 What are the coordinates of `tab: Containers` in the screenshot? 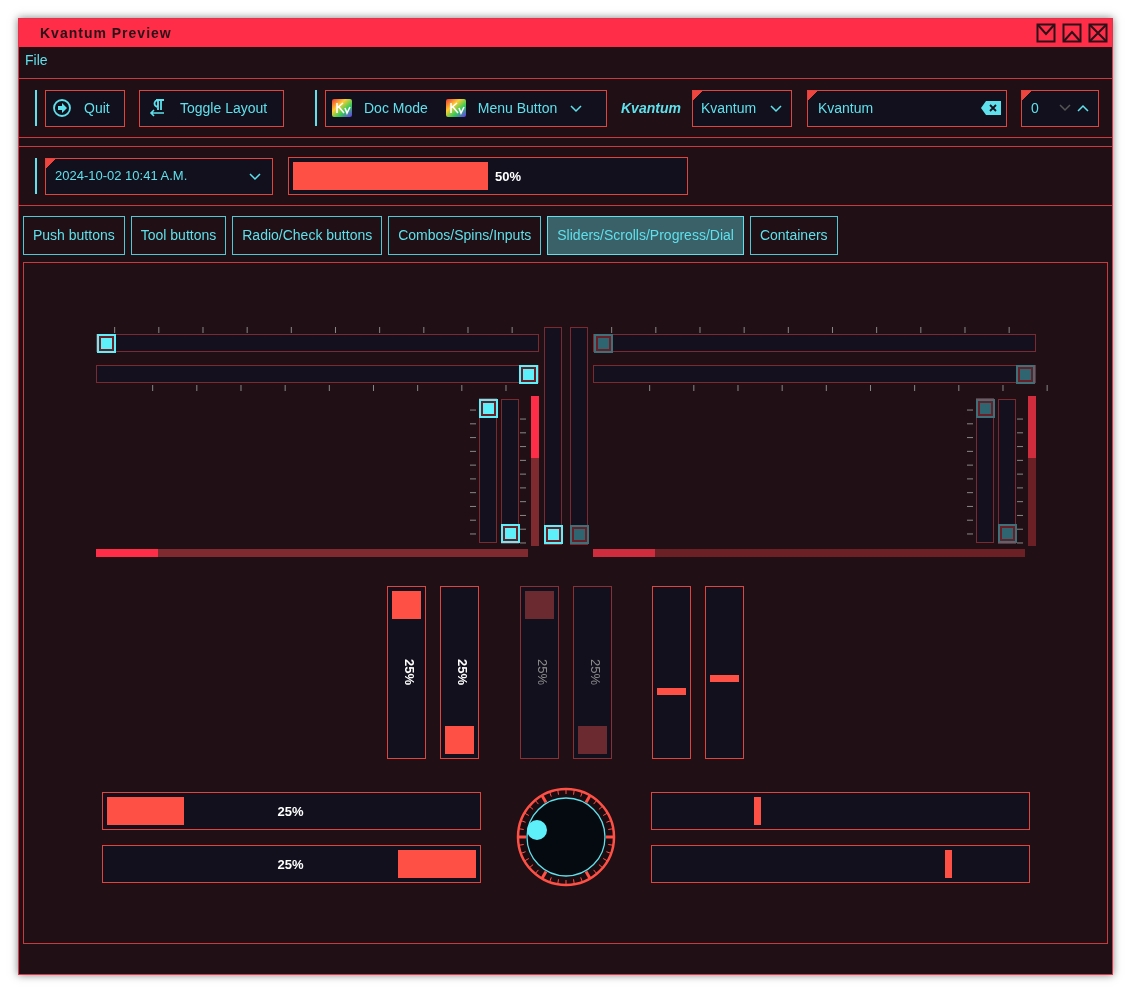 It's located at (793, 235).